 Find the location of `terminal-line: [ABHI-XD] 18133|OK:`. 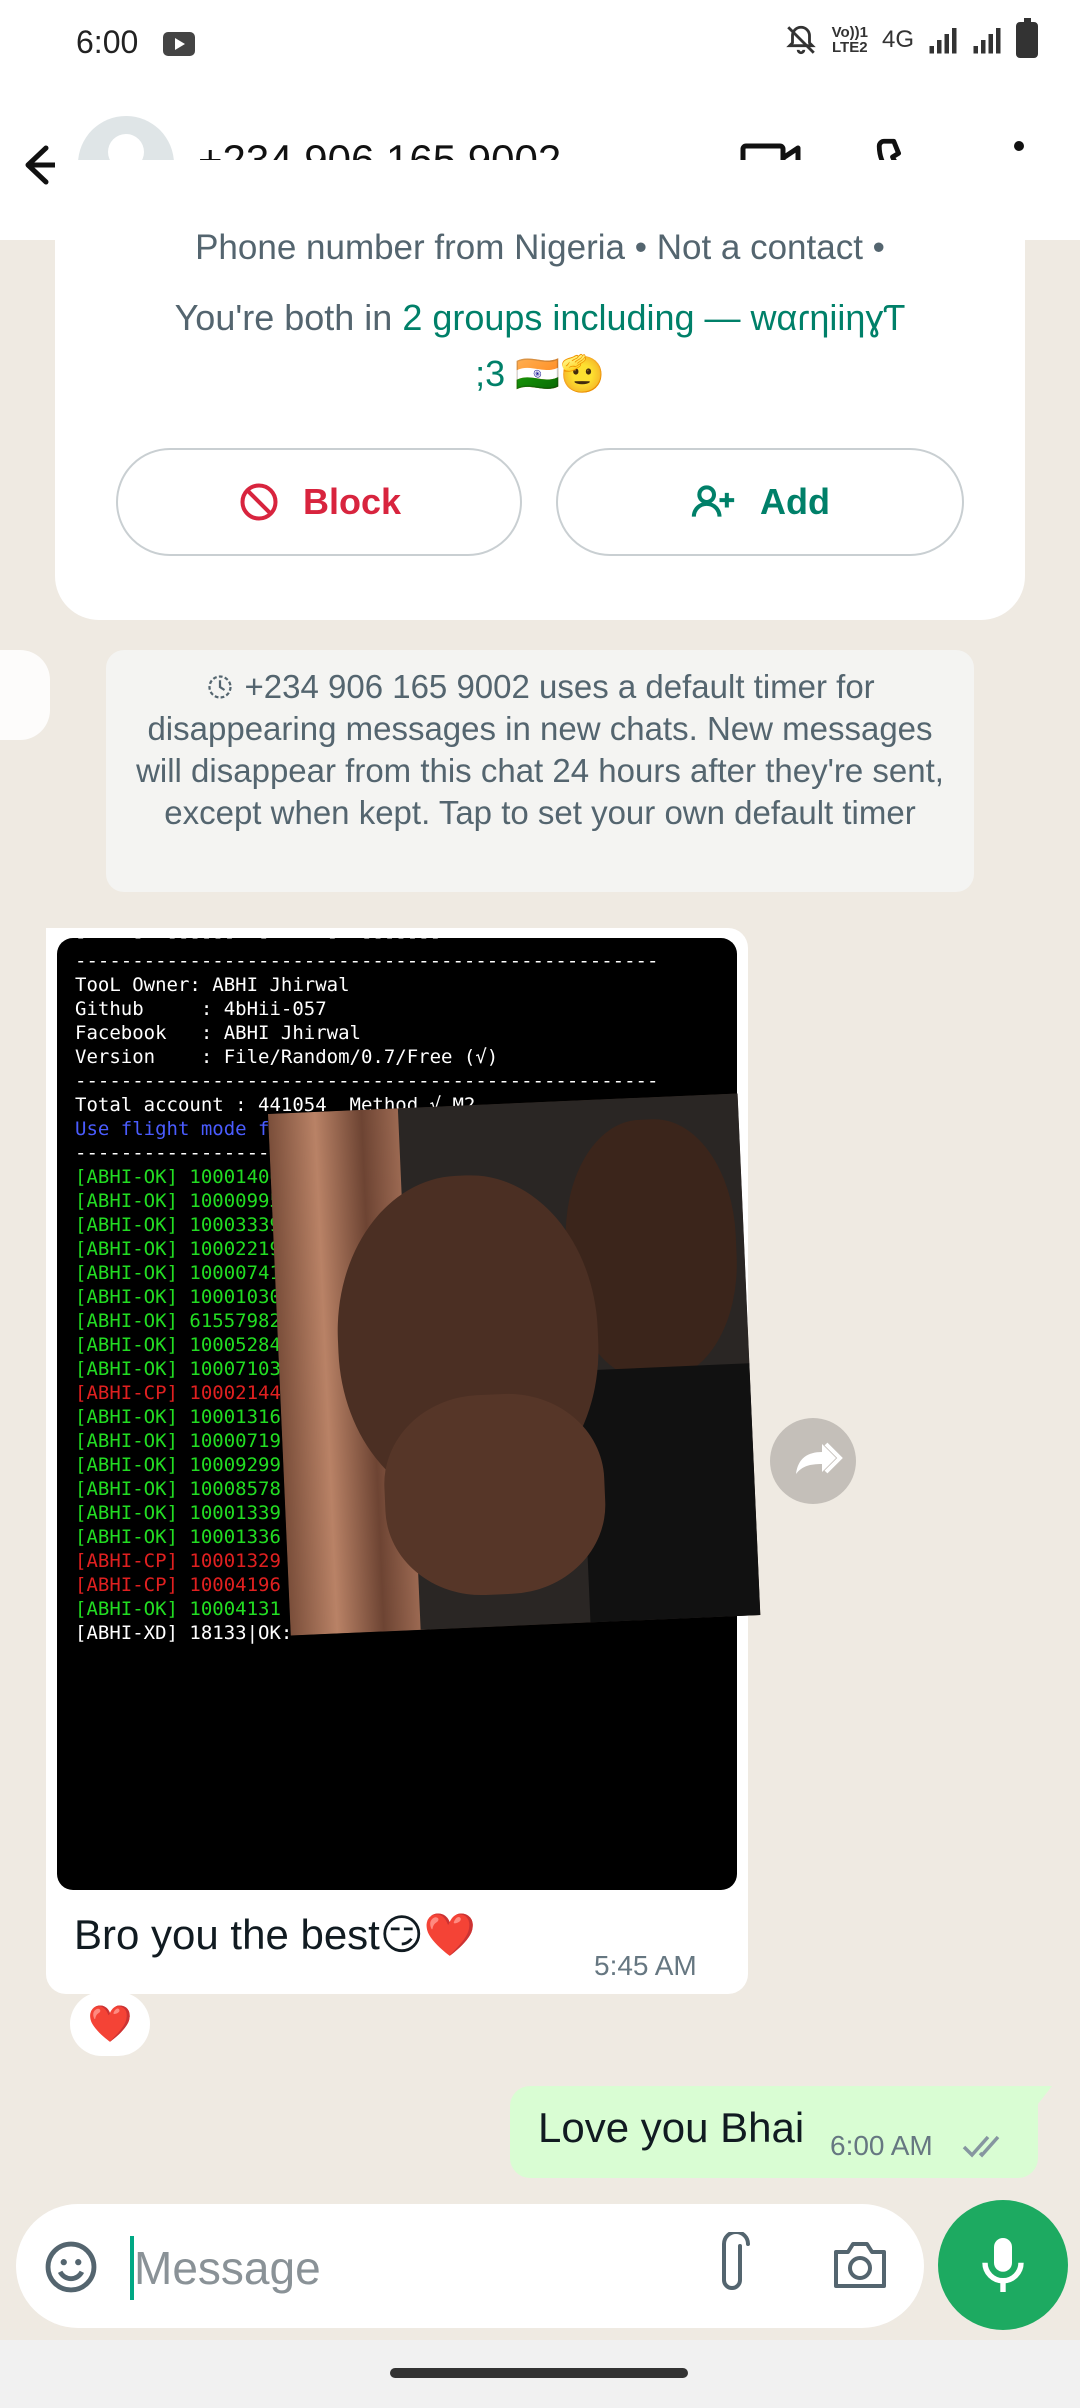

terminal-line: [ABHI-XD] 18133|OK: is located at coordinates (184, 1633).